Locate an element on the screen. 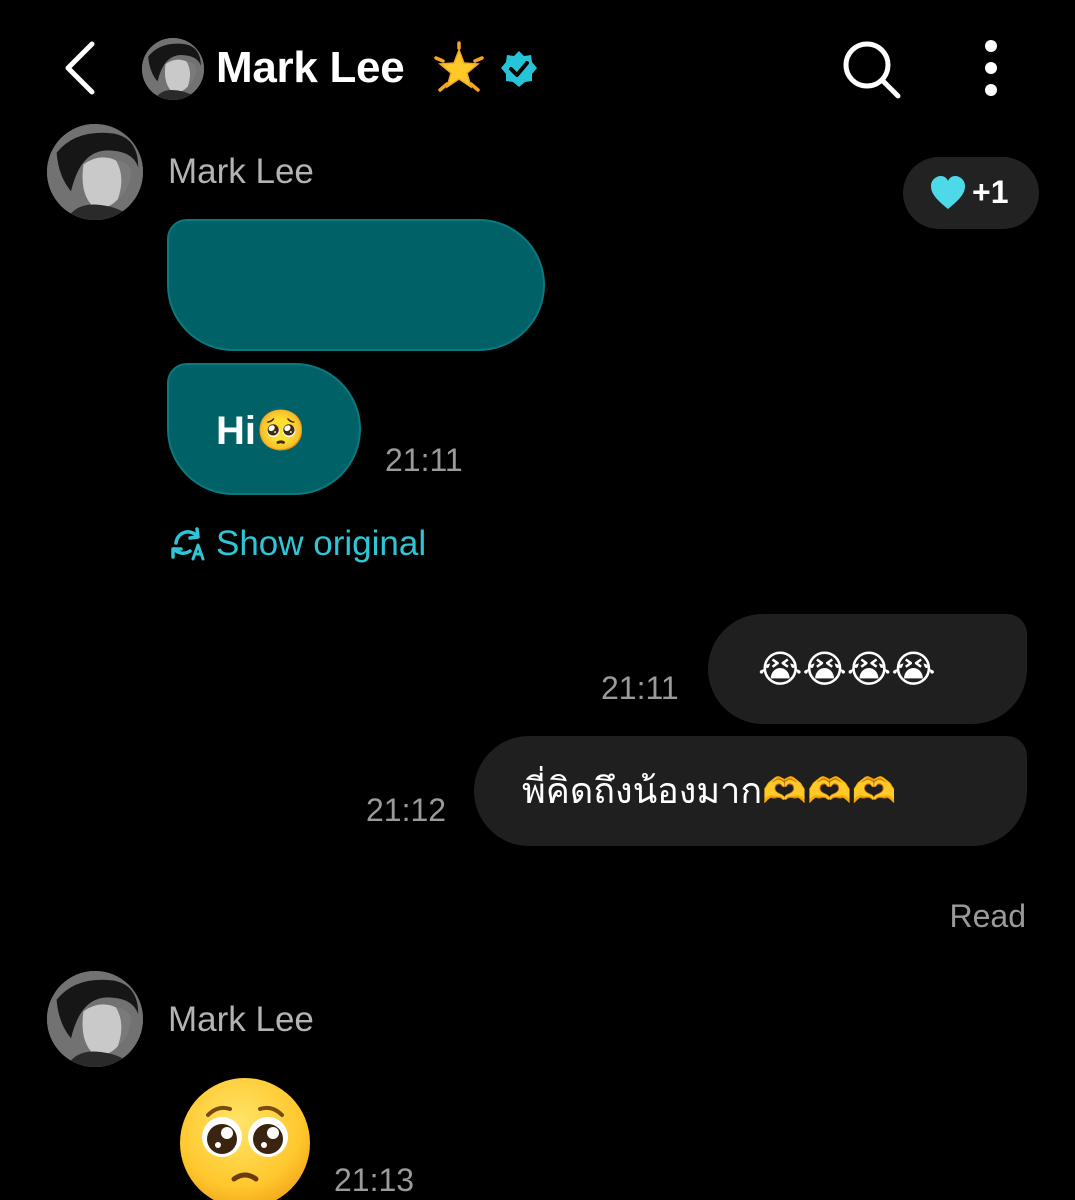  verified-badge-icon is located at coordinates (519, 69).